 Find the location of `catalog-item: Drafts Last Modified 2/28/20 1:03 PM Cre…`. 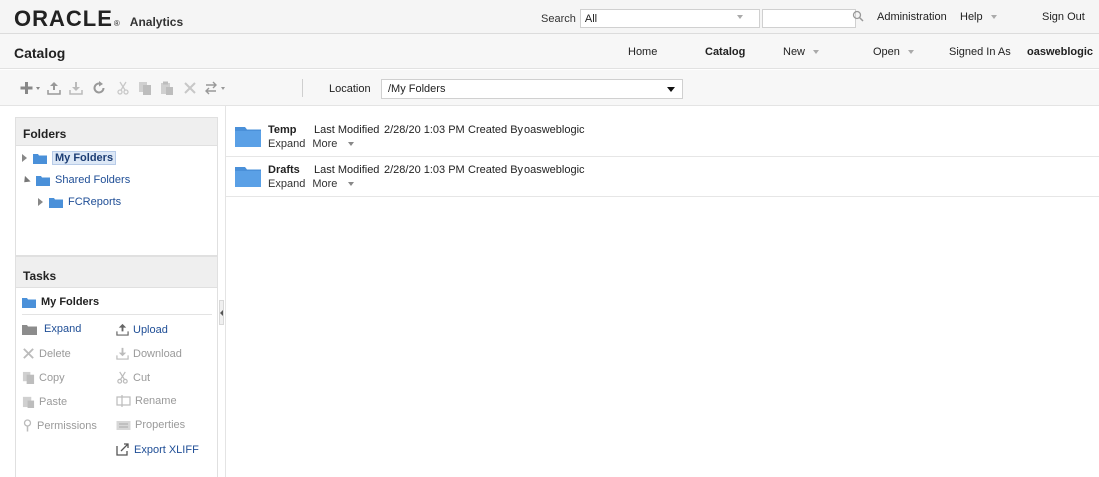

catalog-item: Drafts Last Modified 2/28/20 1:03 PM Cre… is located at coordinates (662, 177).